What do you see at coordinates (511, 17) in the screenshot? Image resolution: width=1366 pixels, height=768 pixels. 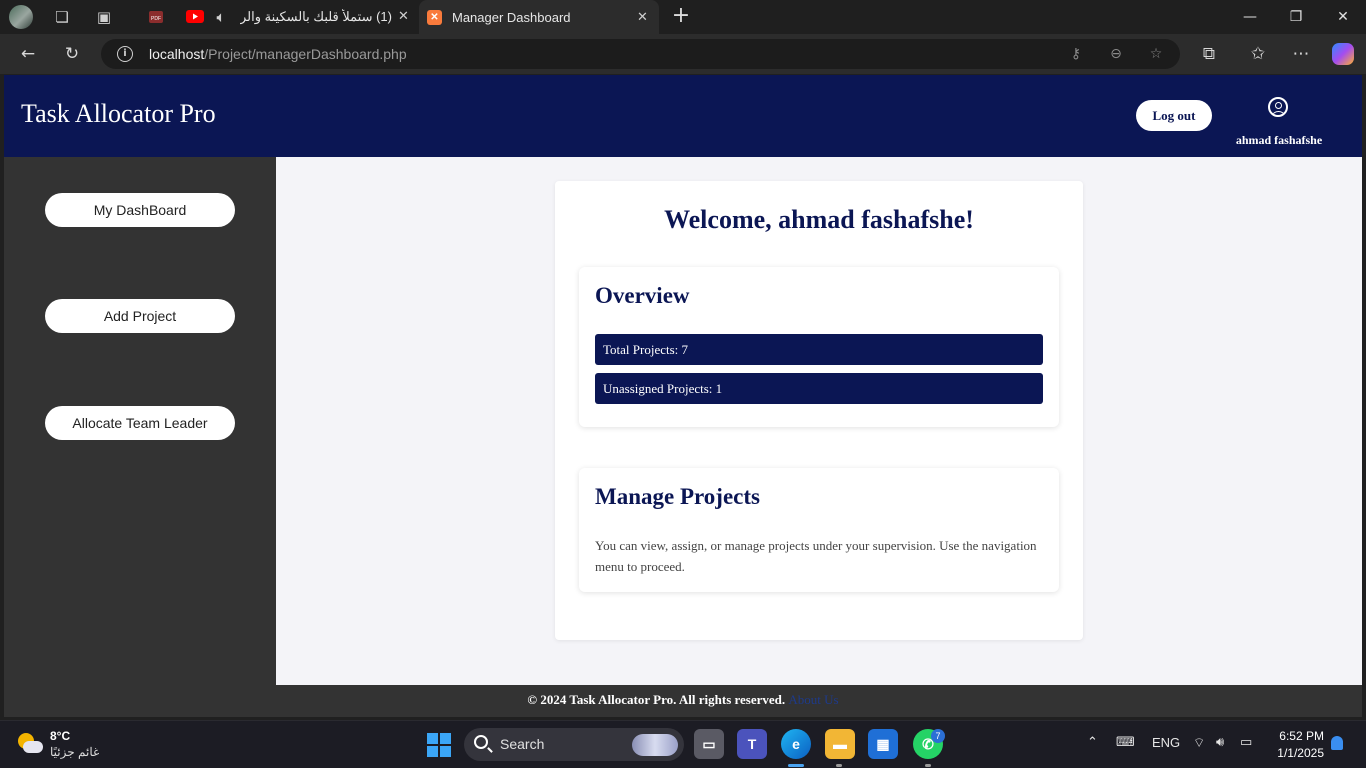 I see `tab-title: Manager Dashboard` at bounding box center [511, 17].